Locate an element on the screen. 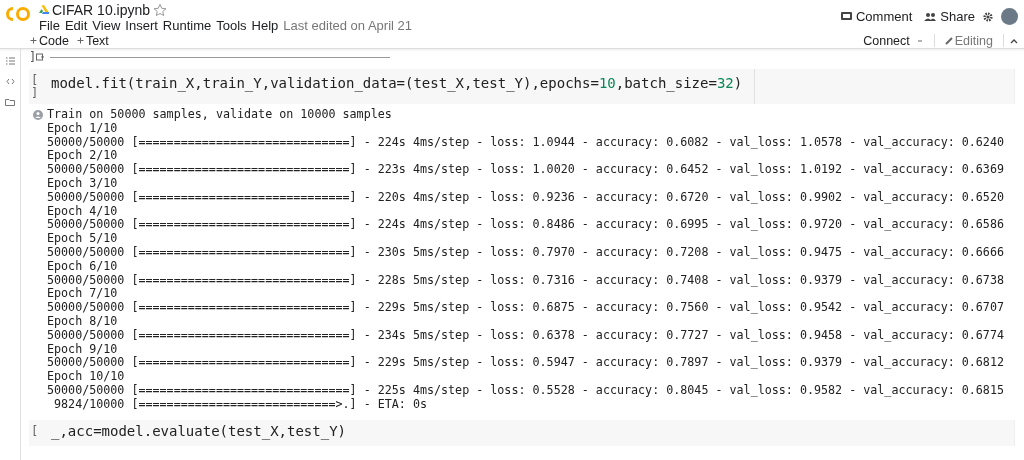  output-line: Epoch 4/10 is located at coordinates (83, 211).